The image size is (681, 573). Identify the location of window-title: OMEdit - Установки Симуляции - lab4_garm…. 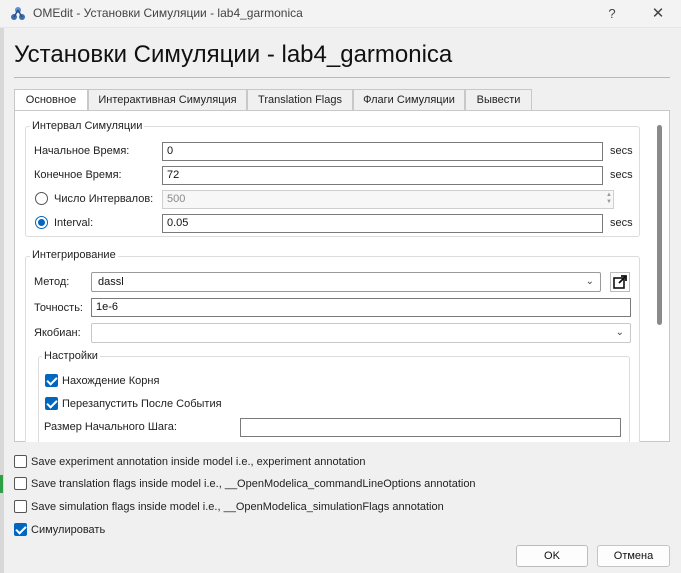
(168, 13).